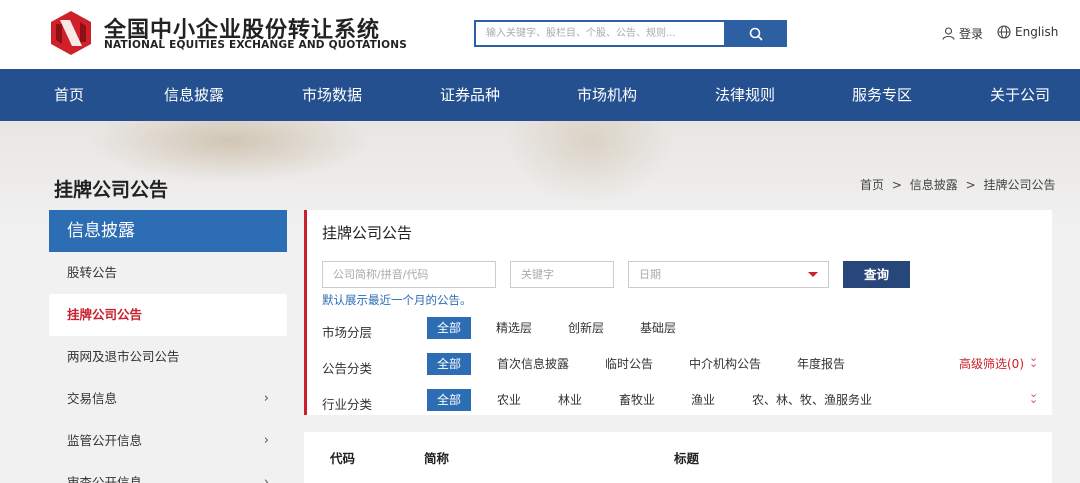  Describe the element at coordinates (105, 440) in the screenshot. I see `sidebar-item-label: 监管公开信息` at that location.